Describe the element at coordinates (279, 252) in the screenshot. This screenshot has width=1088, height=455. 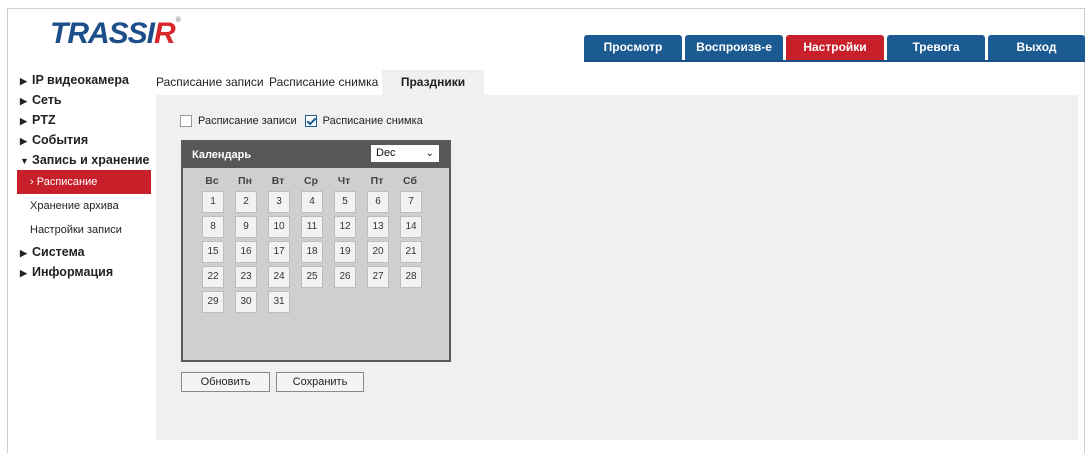
I see `calendar-day: 17` at that location.